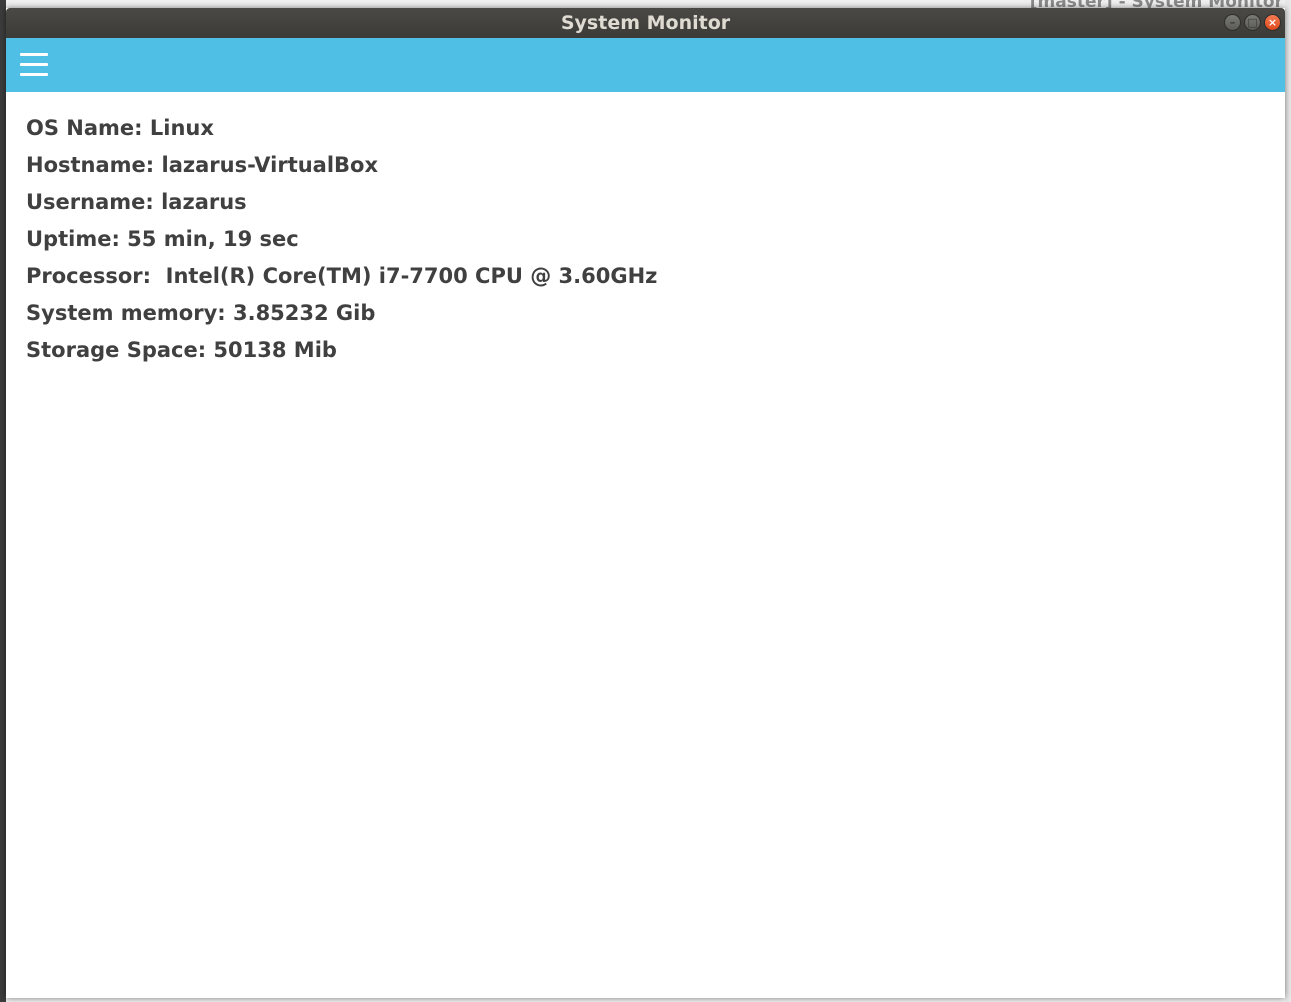 The width and height of the screenshot is (1291, 1002). I want to click on hostname-text: Hostname: lazarus-VirtualBox, so click(202, 165).